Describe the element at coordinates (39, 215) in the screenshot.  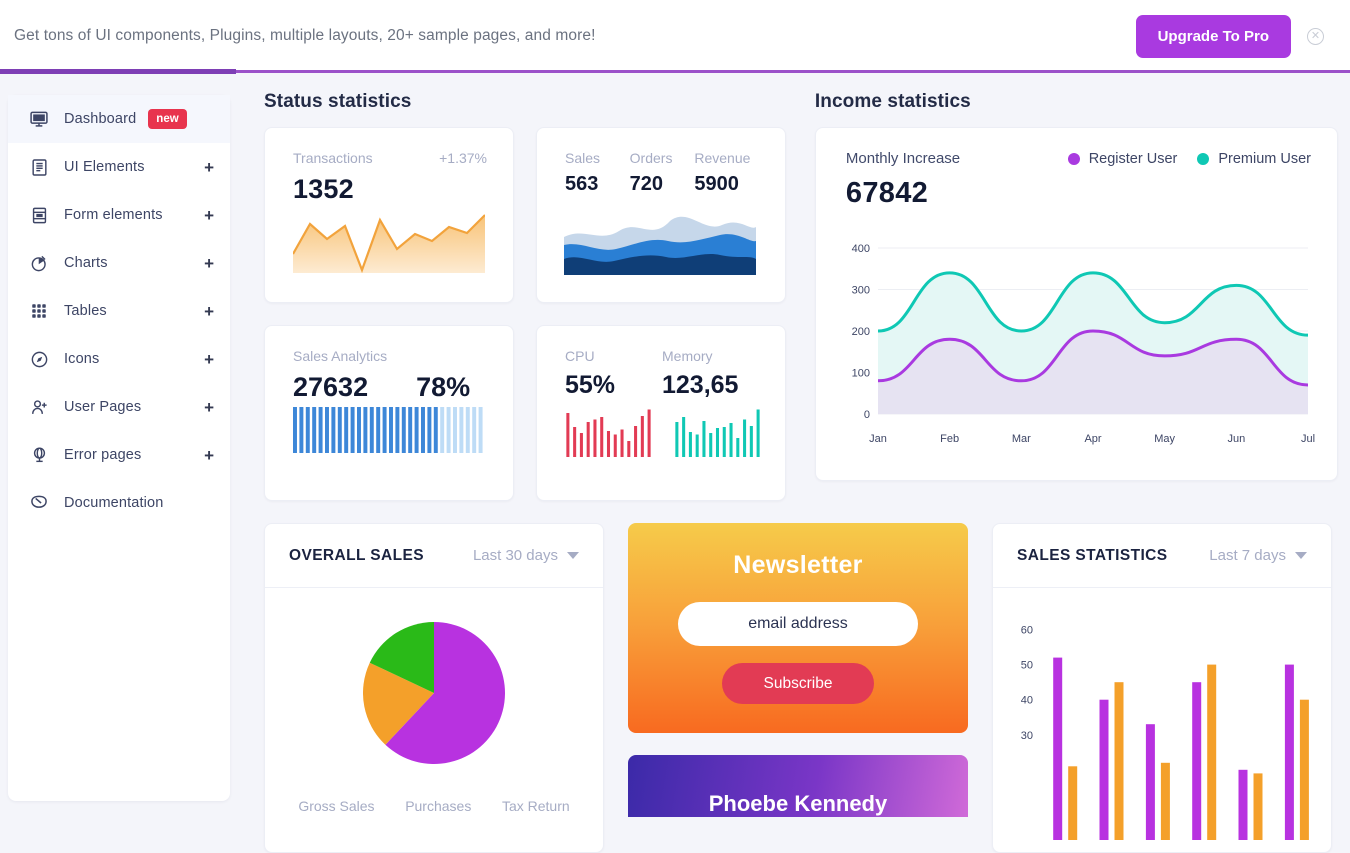
I see `form-icon` at that location.